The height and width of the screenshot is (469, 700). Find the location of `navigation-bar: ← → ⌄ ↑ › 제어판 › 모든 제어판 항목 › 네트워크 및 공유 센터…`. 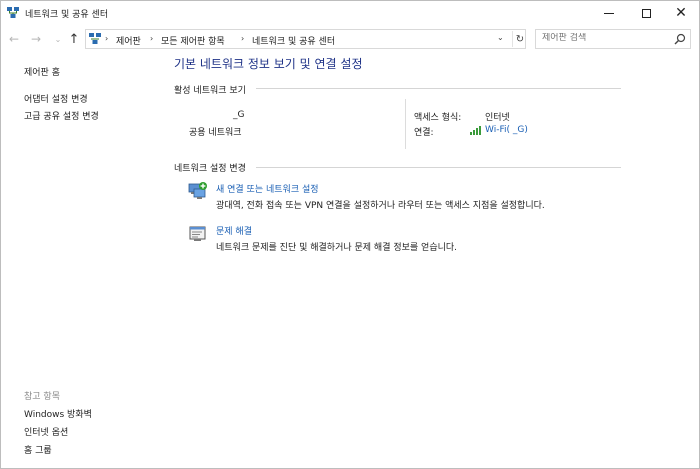

navigation-bar: ← → ⌄ ↑ › 제어판 › 모든 제어판 항목 › 네트워크 및 공유 센터… is located at coordinates (350, 39).